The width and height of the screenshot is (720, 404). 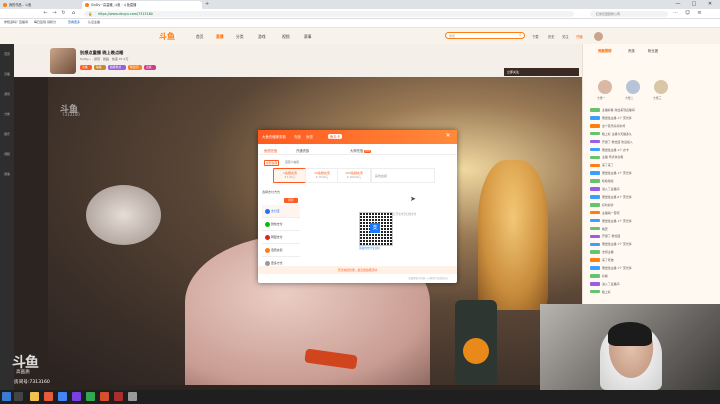 What do you see at coordinates (710, 4) in the screenshot?
I see `close-window-button: ✕` at bounding box center [710, 4].